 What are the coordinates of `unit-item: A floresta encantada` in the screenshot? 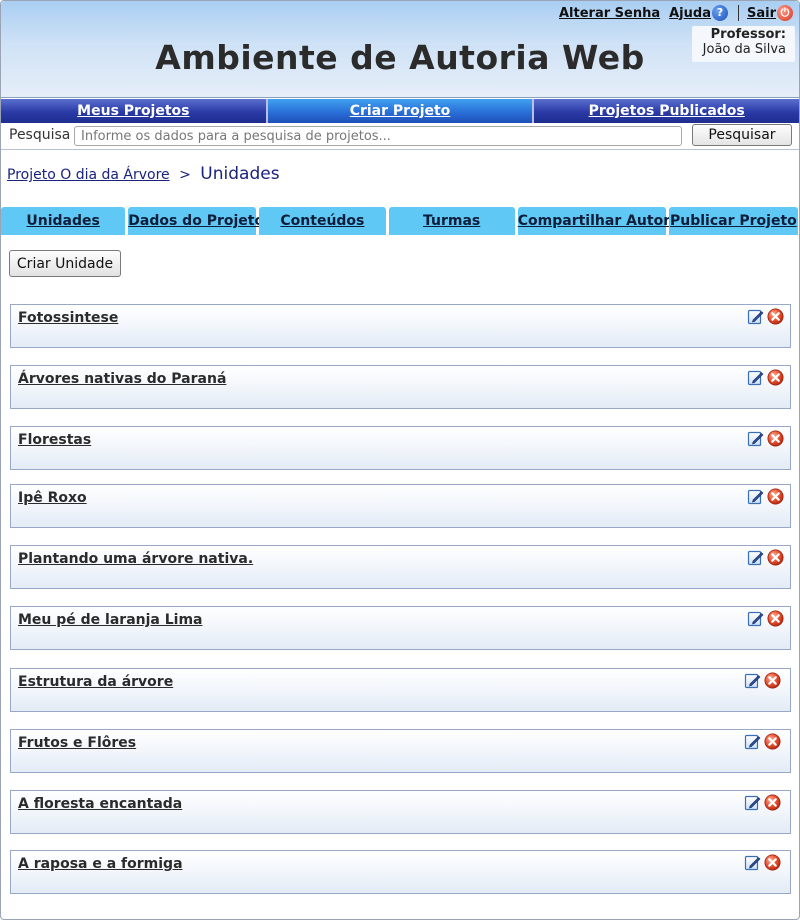 It's located at (400, 812).